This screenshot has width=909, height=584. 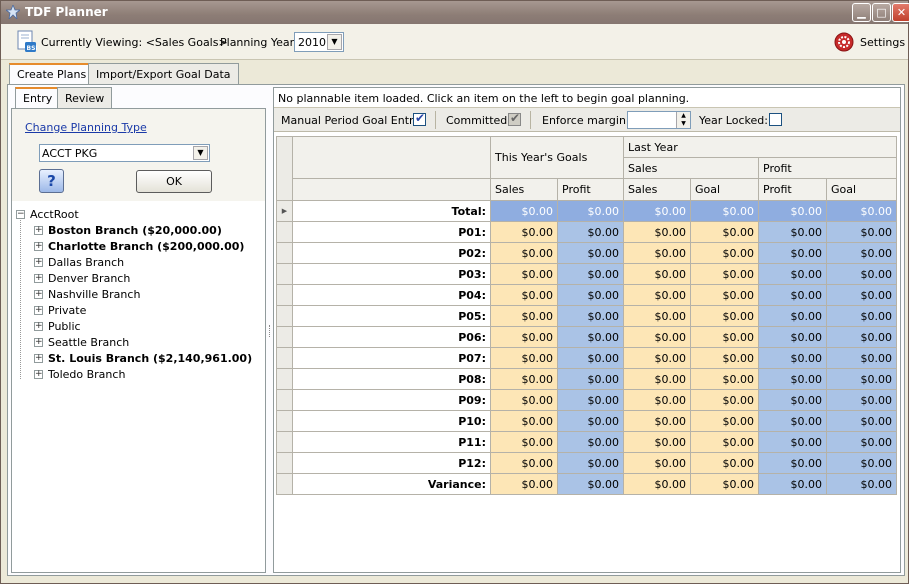 What do you see at coordinates (900, 12) in the screenshot?
I see `close-button: ✕` at bounding box center [900, 12].